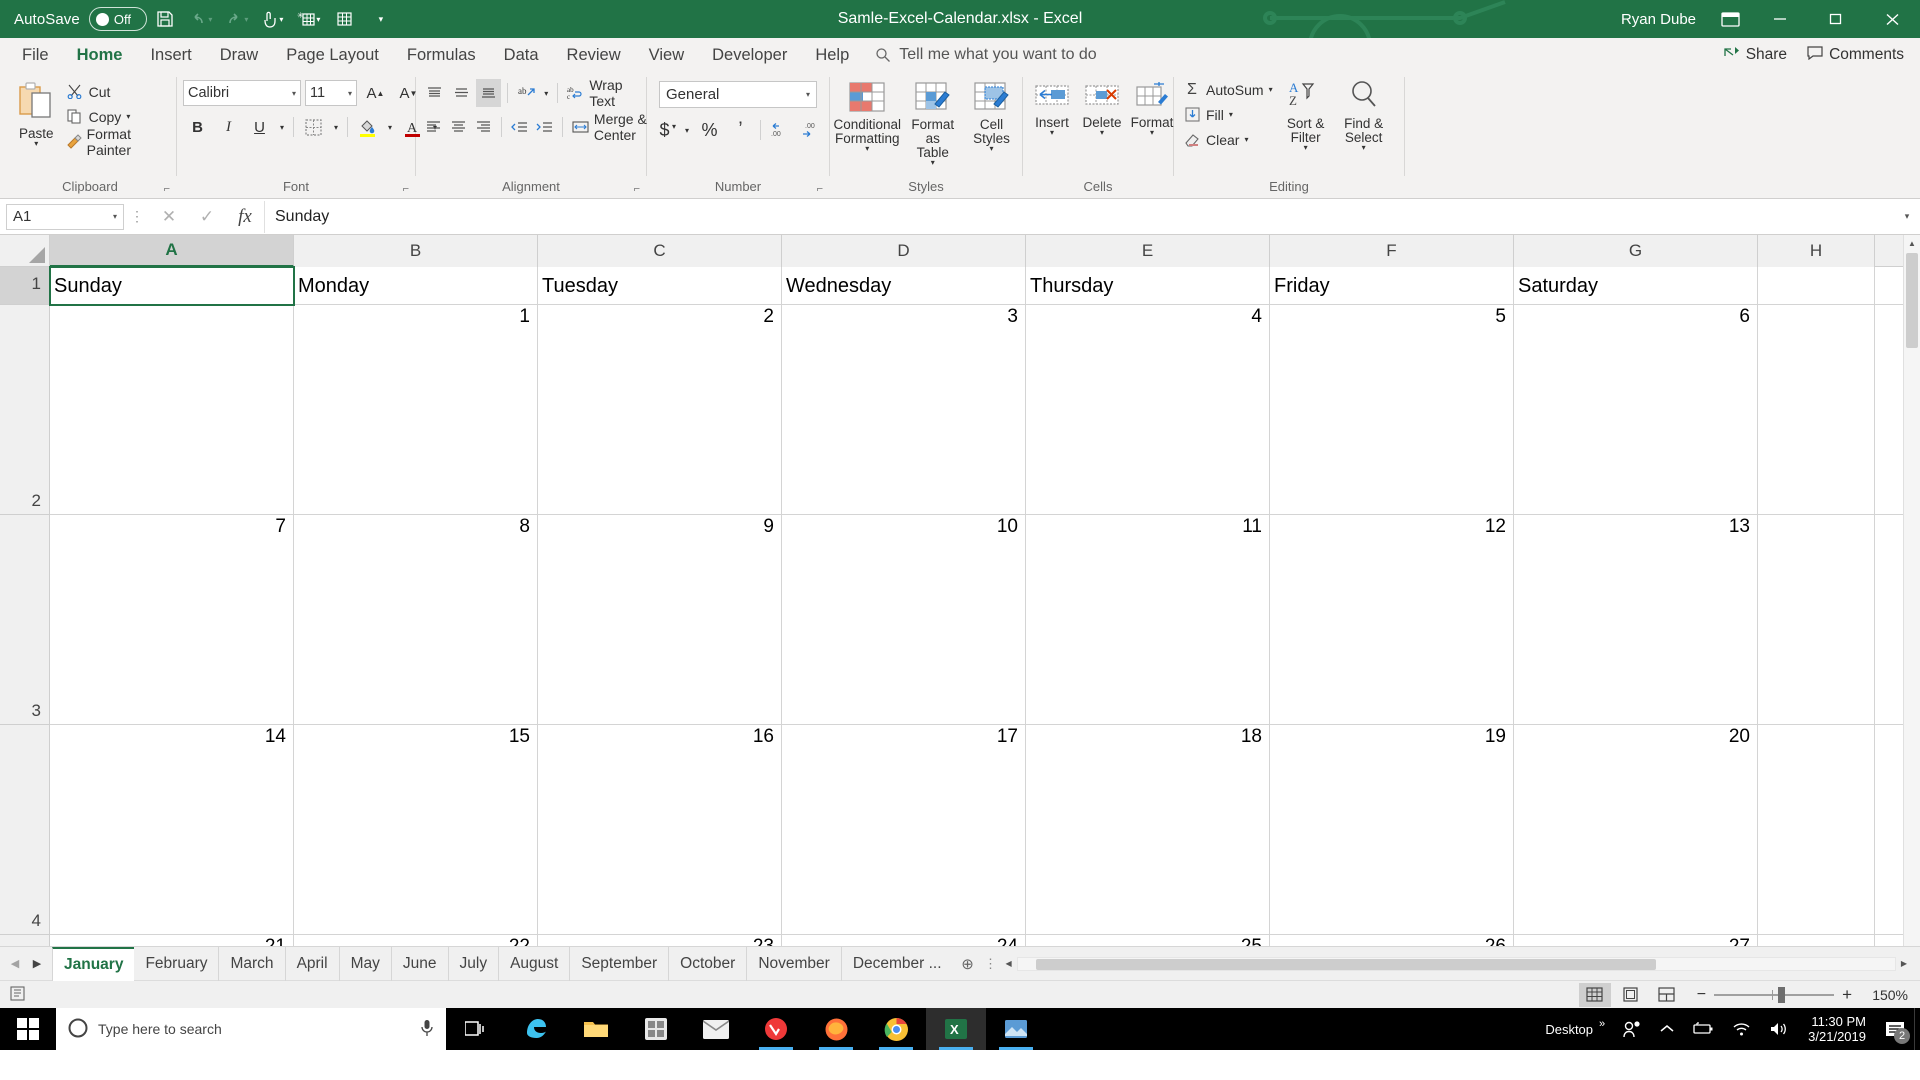 This screenshot has width=1920, height=1080. Describe the element at coordinates (1392, 940) in the screenshot. I see `cell-f5: 26` at that location.